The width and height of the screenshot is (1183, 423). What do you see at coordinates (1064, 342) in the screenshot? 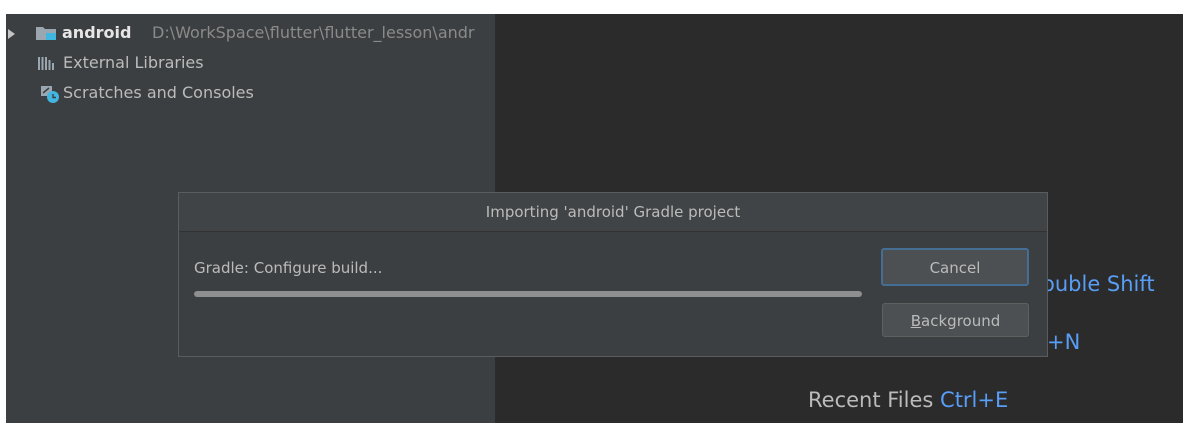
I see `new-file-hint: +N` at bounding box center [1064, 342].